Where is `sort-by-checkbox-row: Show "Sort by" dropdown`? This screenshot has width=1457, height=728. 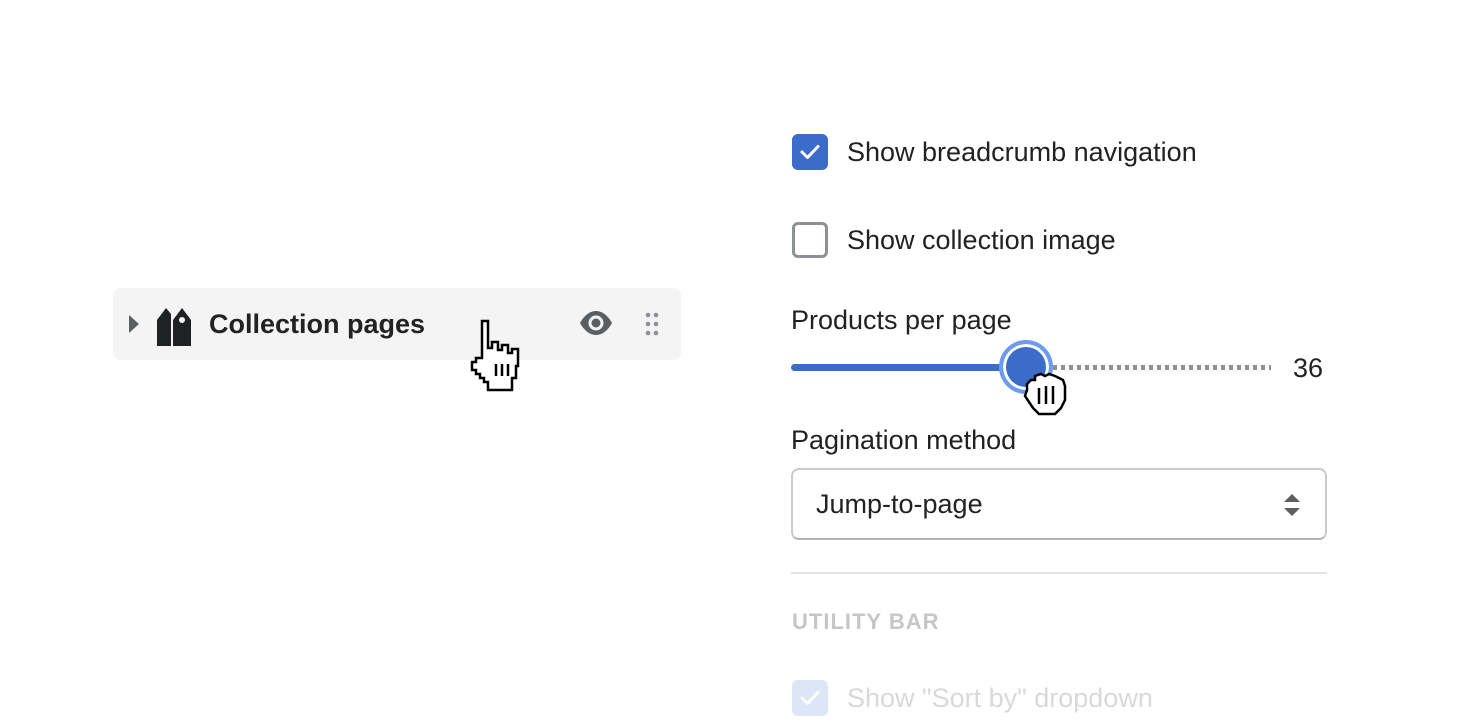
sort-by-checkbox-row: Show "Sort by" dropdown is located at coordinates (972, 698).